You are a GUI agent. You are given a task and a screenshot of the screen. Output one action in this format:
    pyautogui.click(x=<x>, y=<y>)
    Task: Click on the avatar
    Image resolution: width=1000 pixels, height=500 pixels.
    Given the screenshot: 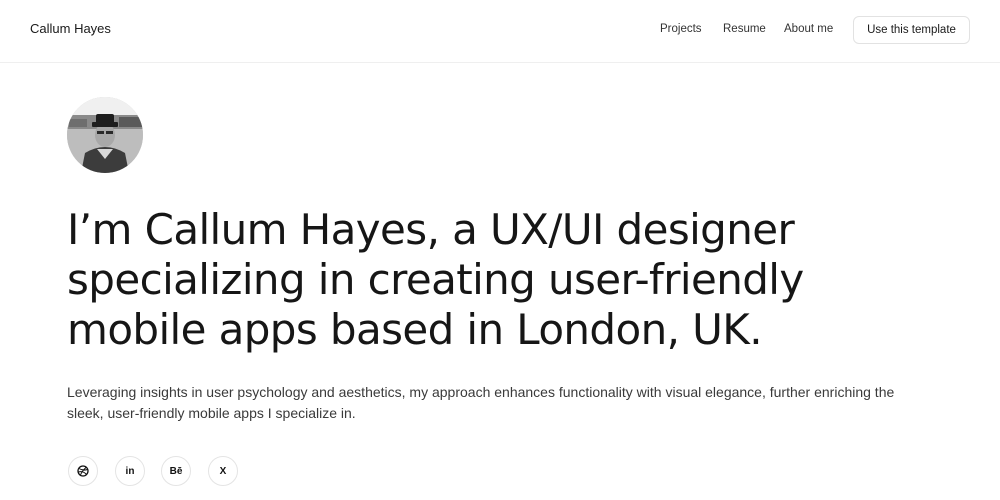 What is the action you would take?
    pyautogui.click(x=105, y=135)
    